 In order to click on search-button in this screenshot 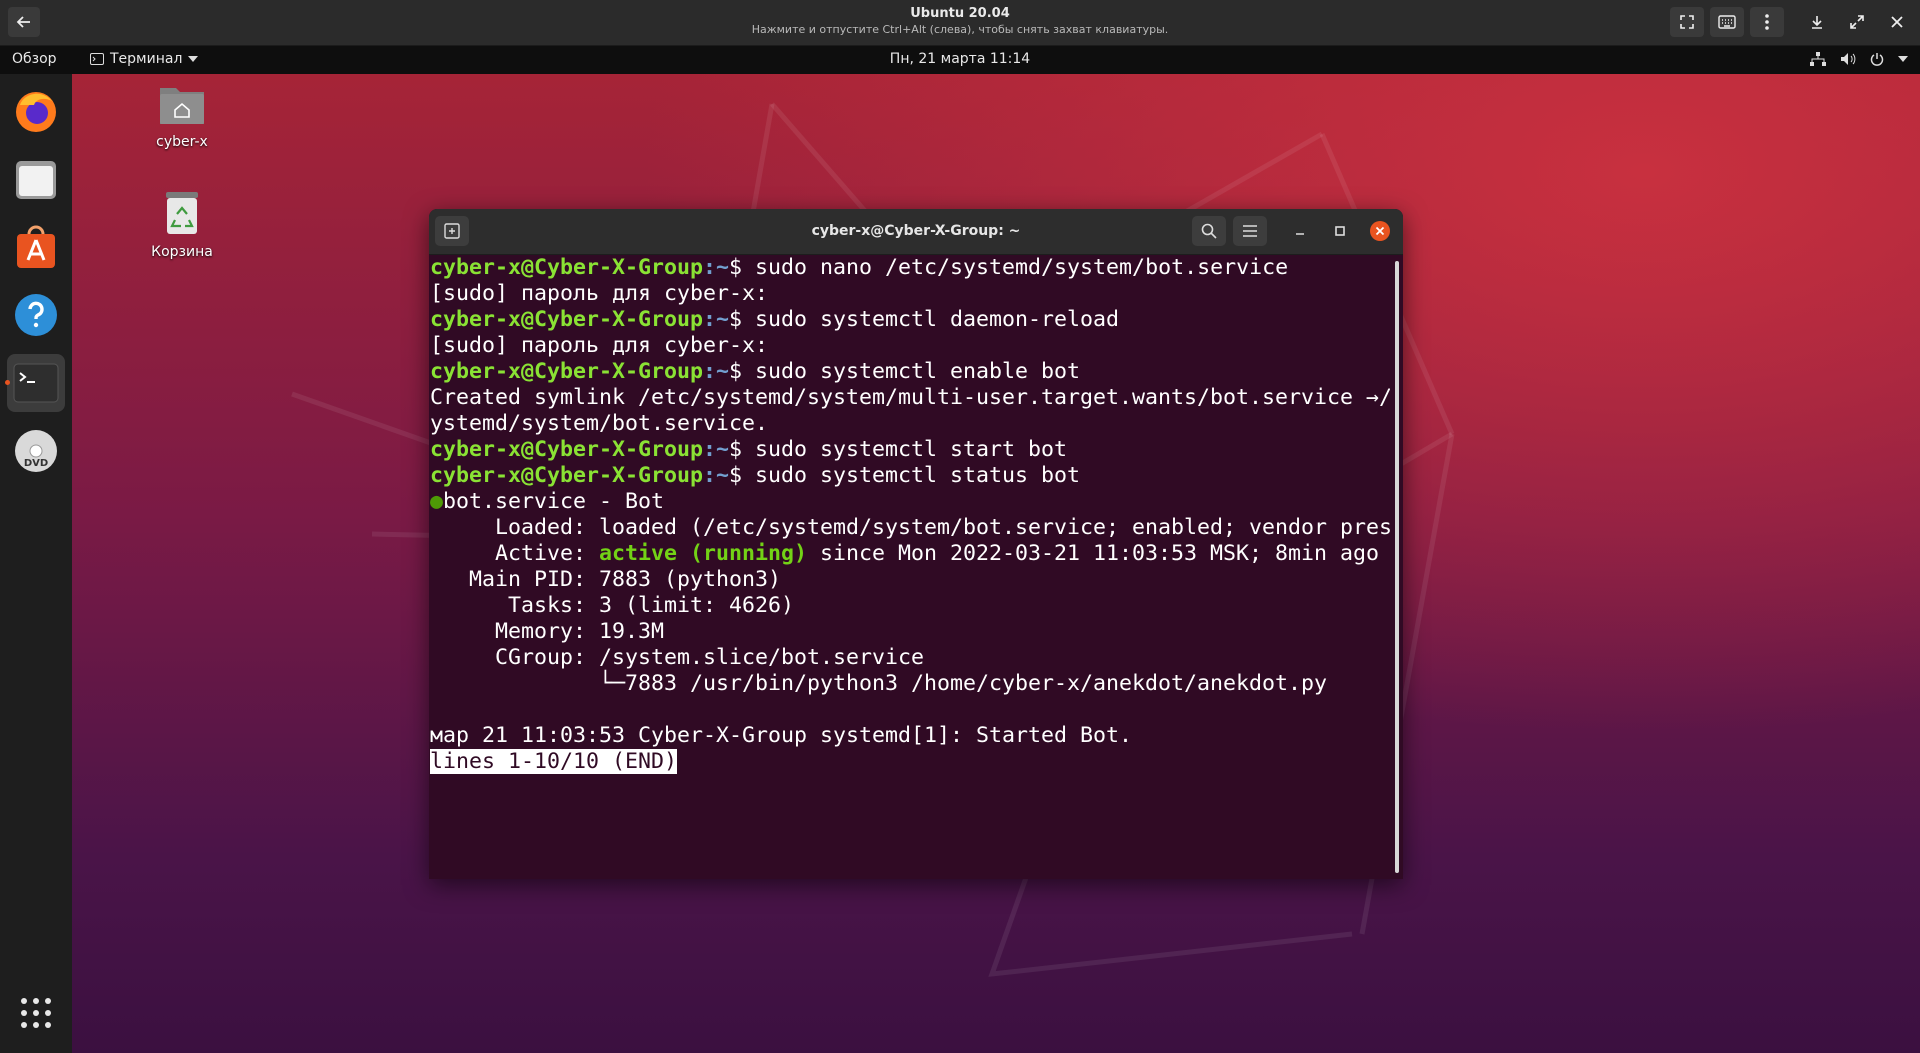, I will do `click(1209, 231)`.